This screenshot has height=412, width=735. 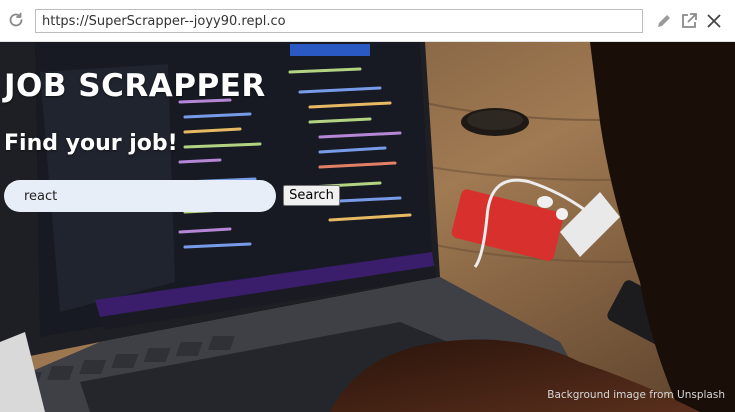 What do you see at coordinates (339, 21) in the screenshot?
I see `url-input` at bounding box center [339, 21].